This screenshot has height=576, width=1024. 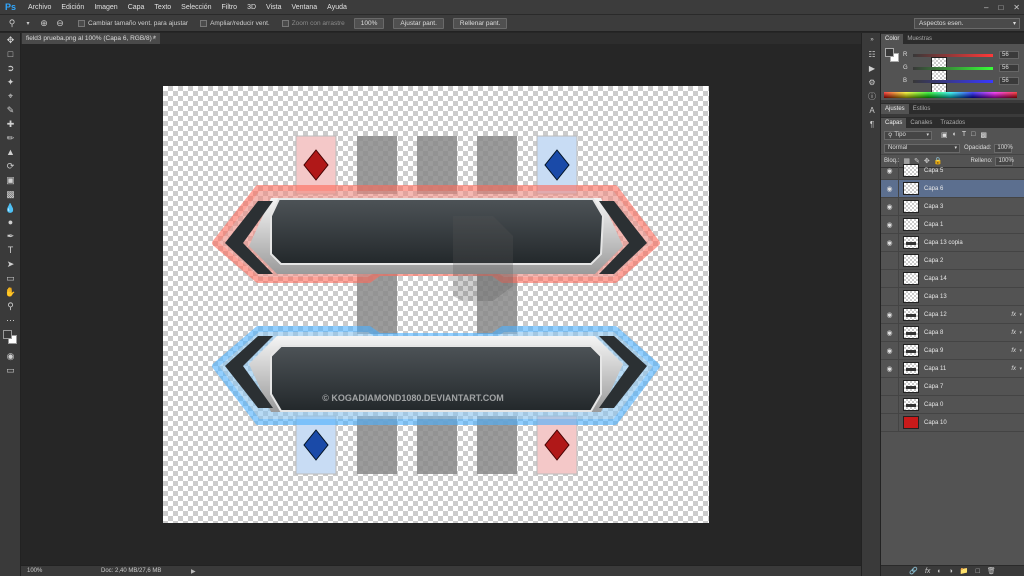 I want to click on close-icon: ×, so click(x=154, y=38).